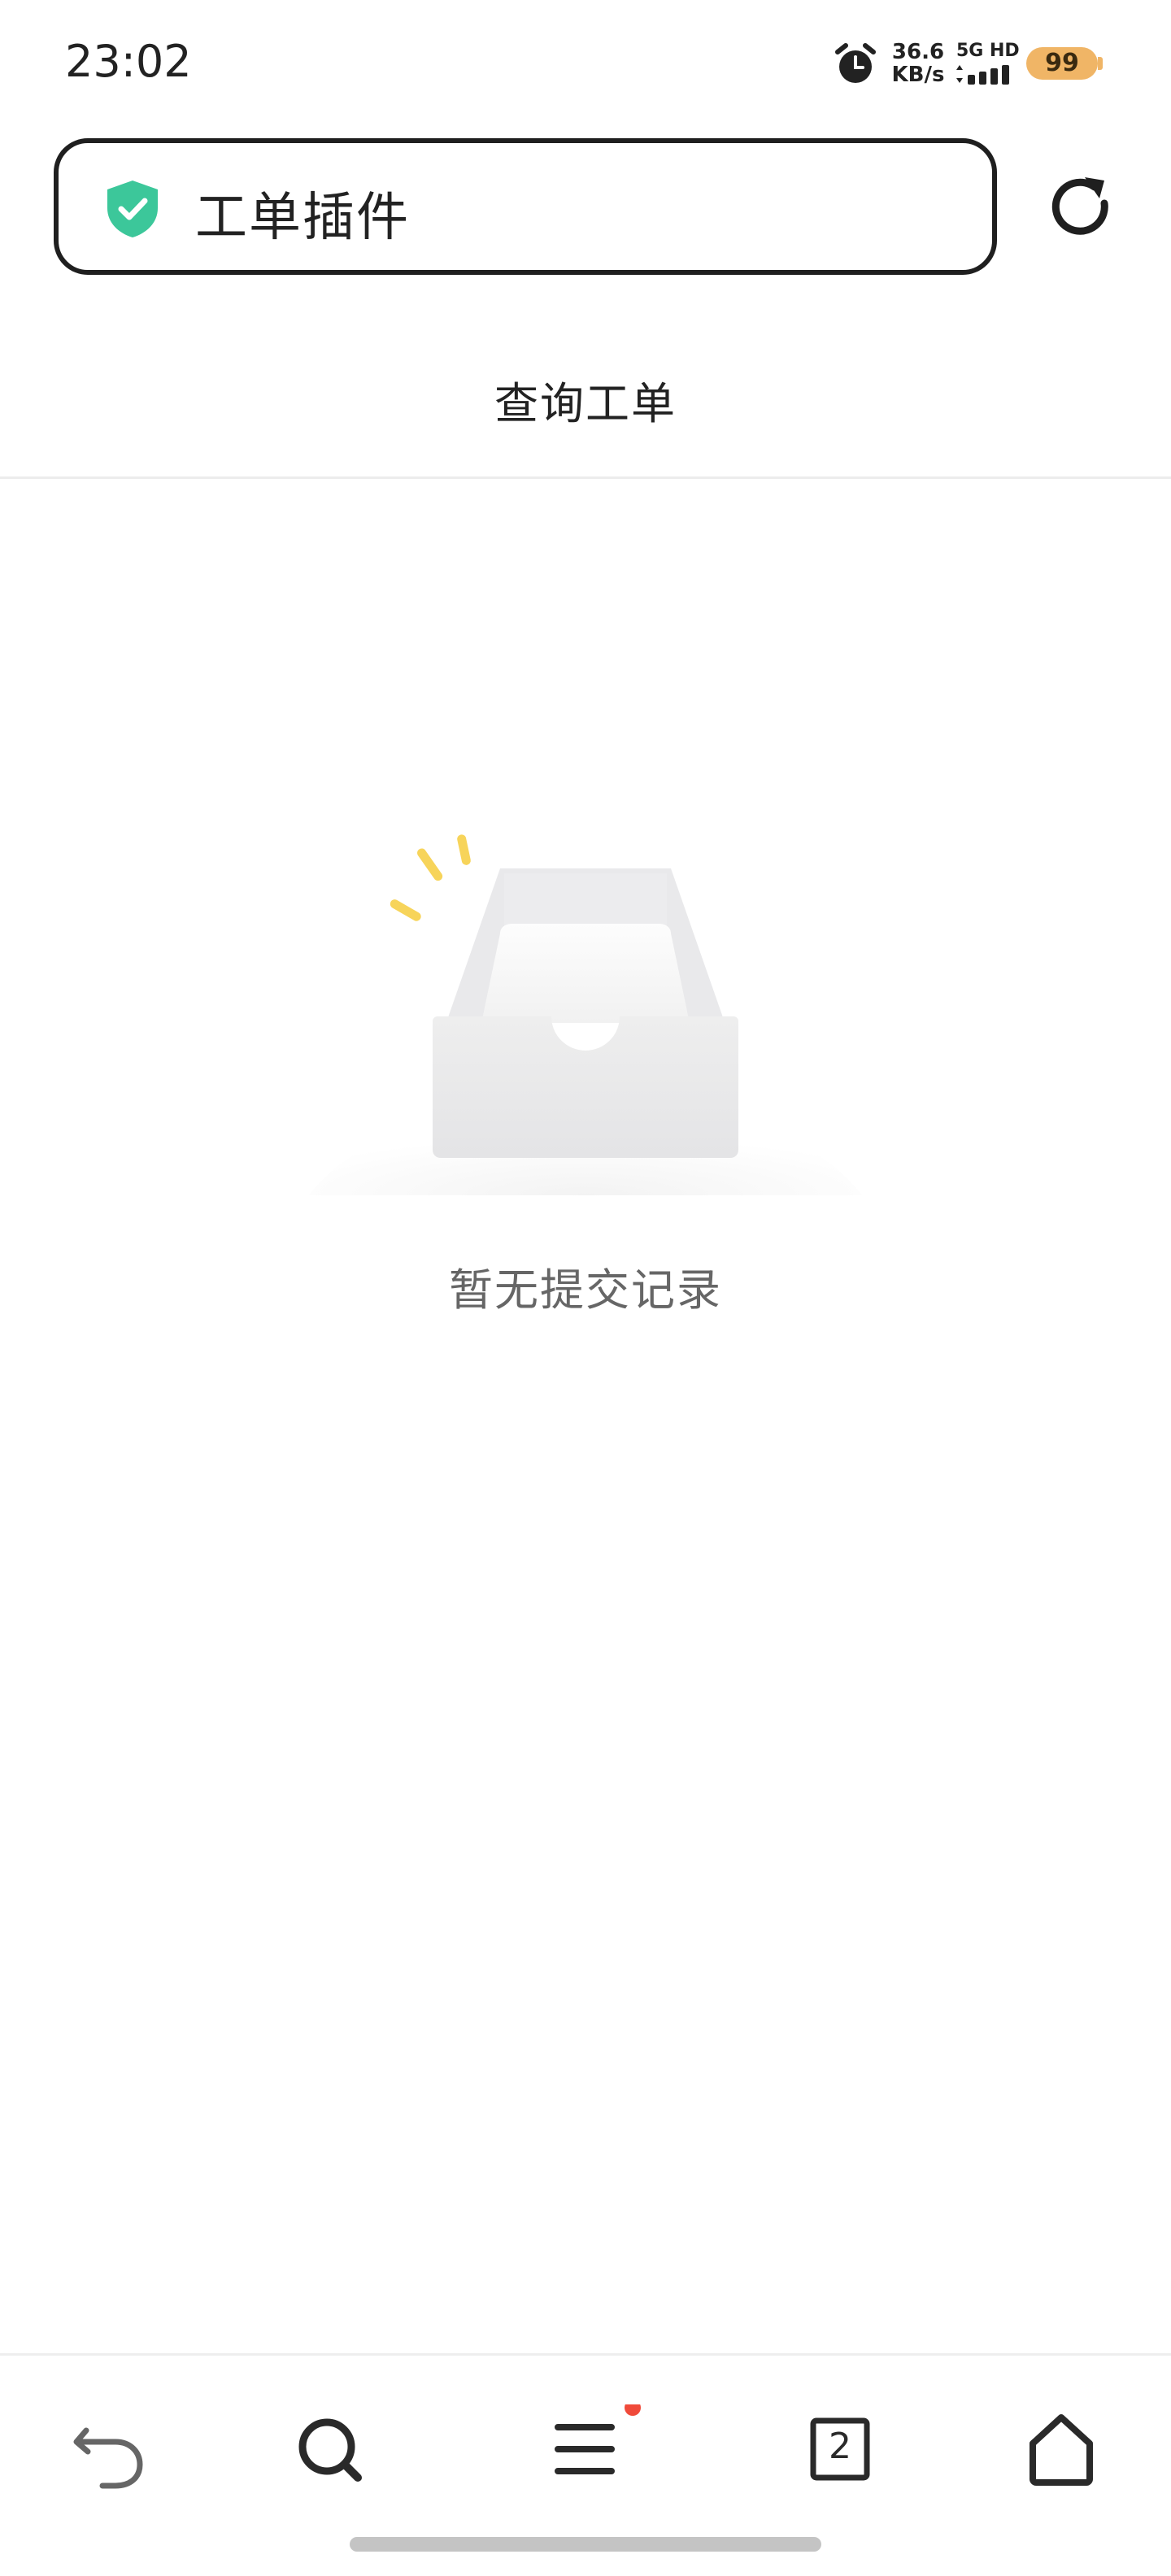  I want to click on search-icon, so click(329, 2449).